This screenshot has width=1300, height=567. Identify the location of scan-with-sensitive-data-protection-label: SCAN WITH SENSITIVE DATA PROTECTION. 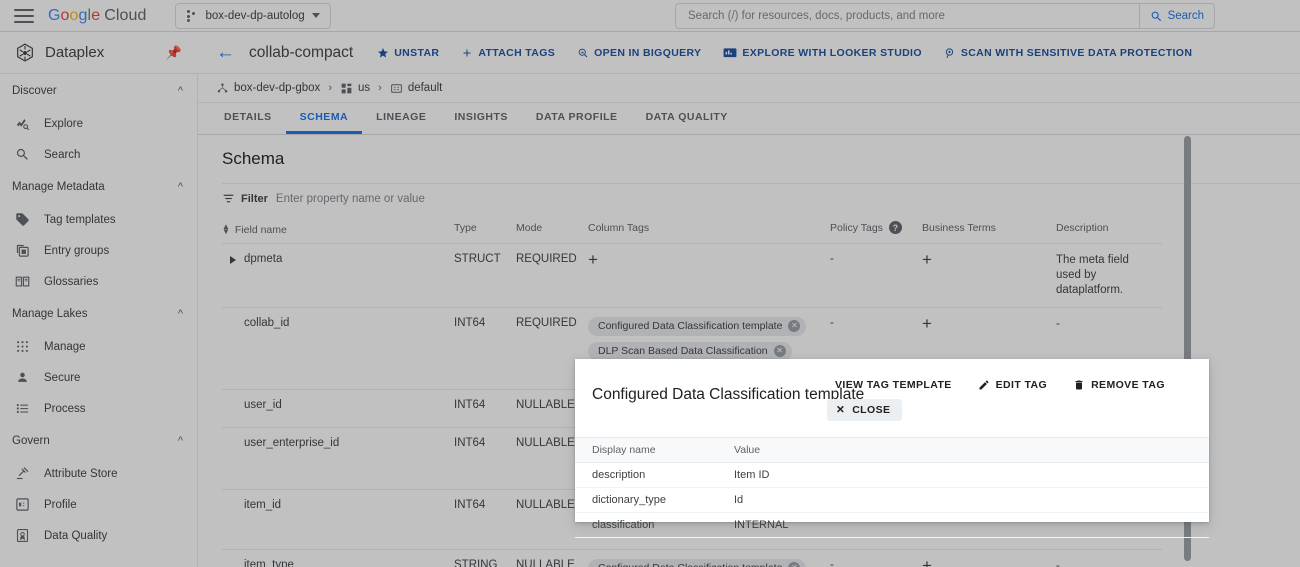
(1076, 52).